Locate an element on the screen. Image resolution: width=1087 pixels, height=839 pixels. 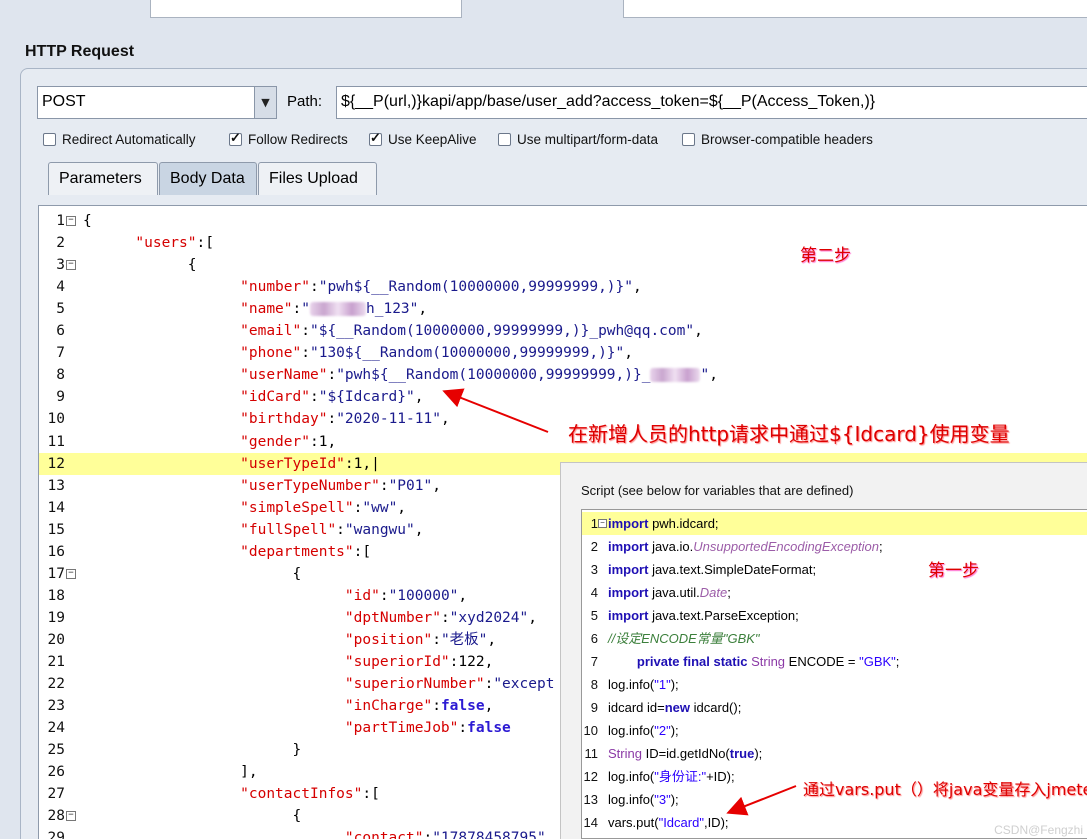
option-redirect-automatically: Redirect Automatically is located at coordinates (119, 139).